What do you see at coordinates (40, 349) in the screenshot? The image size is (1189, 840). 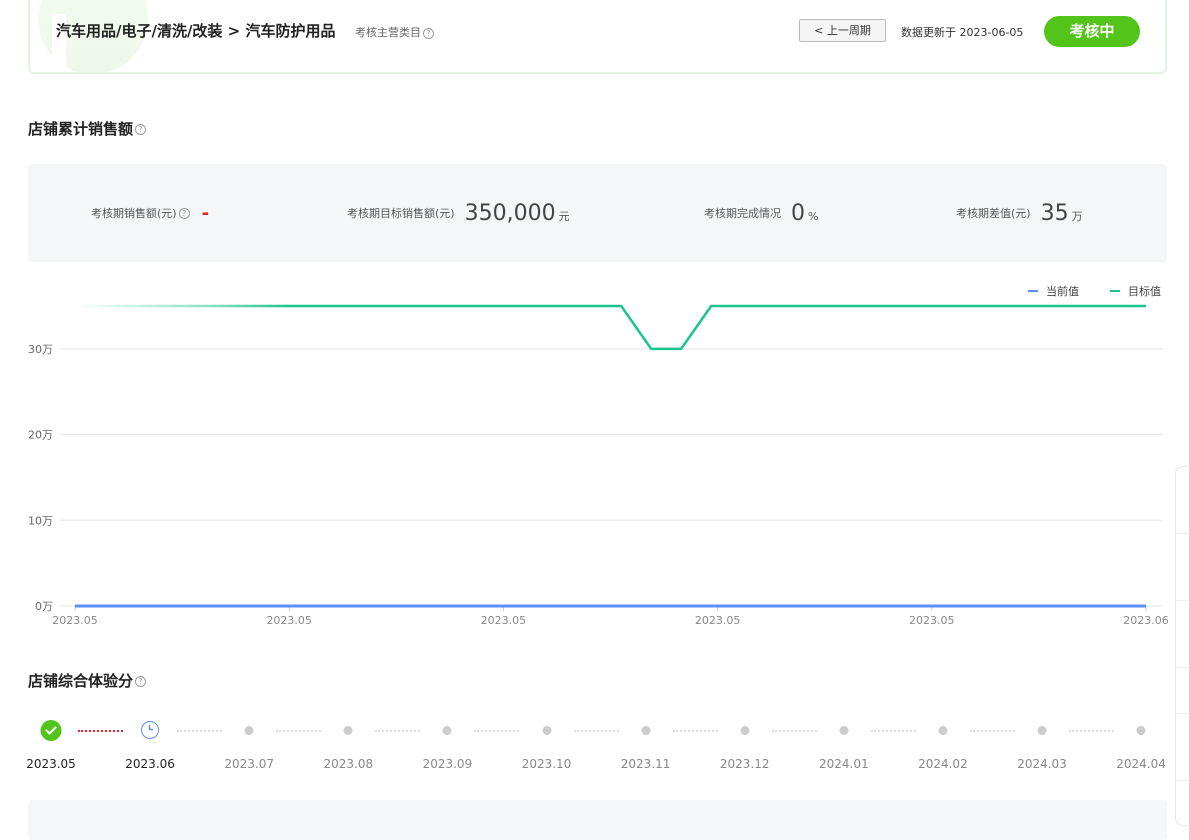 I see `y-tick-label: 30万` at bounding box center [40, 349].